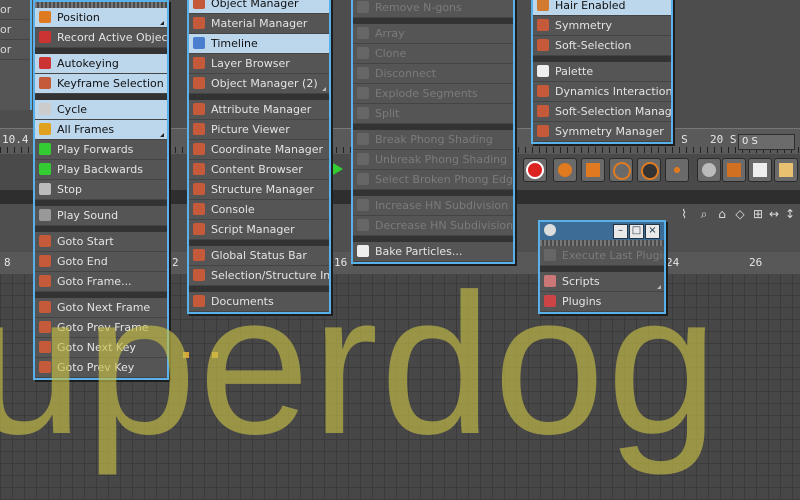  What do you see at coordinates (433, 34) in the screenshot?
I see `menu-item-array: Array` at bounding box center [433, 34].